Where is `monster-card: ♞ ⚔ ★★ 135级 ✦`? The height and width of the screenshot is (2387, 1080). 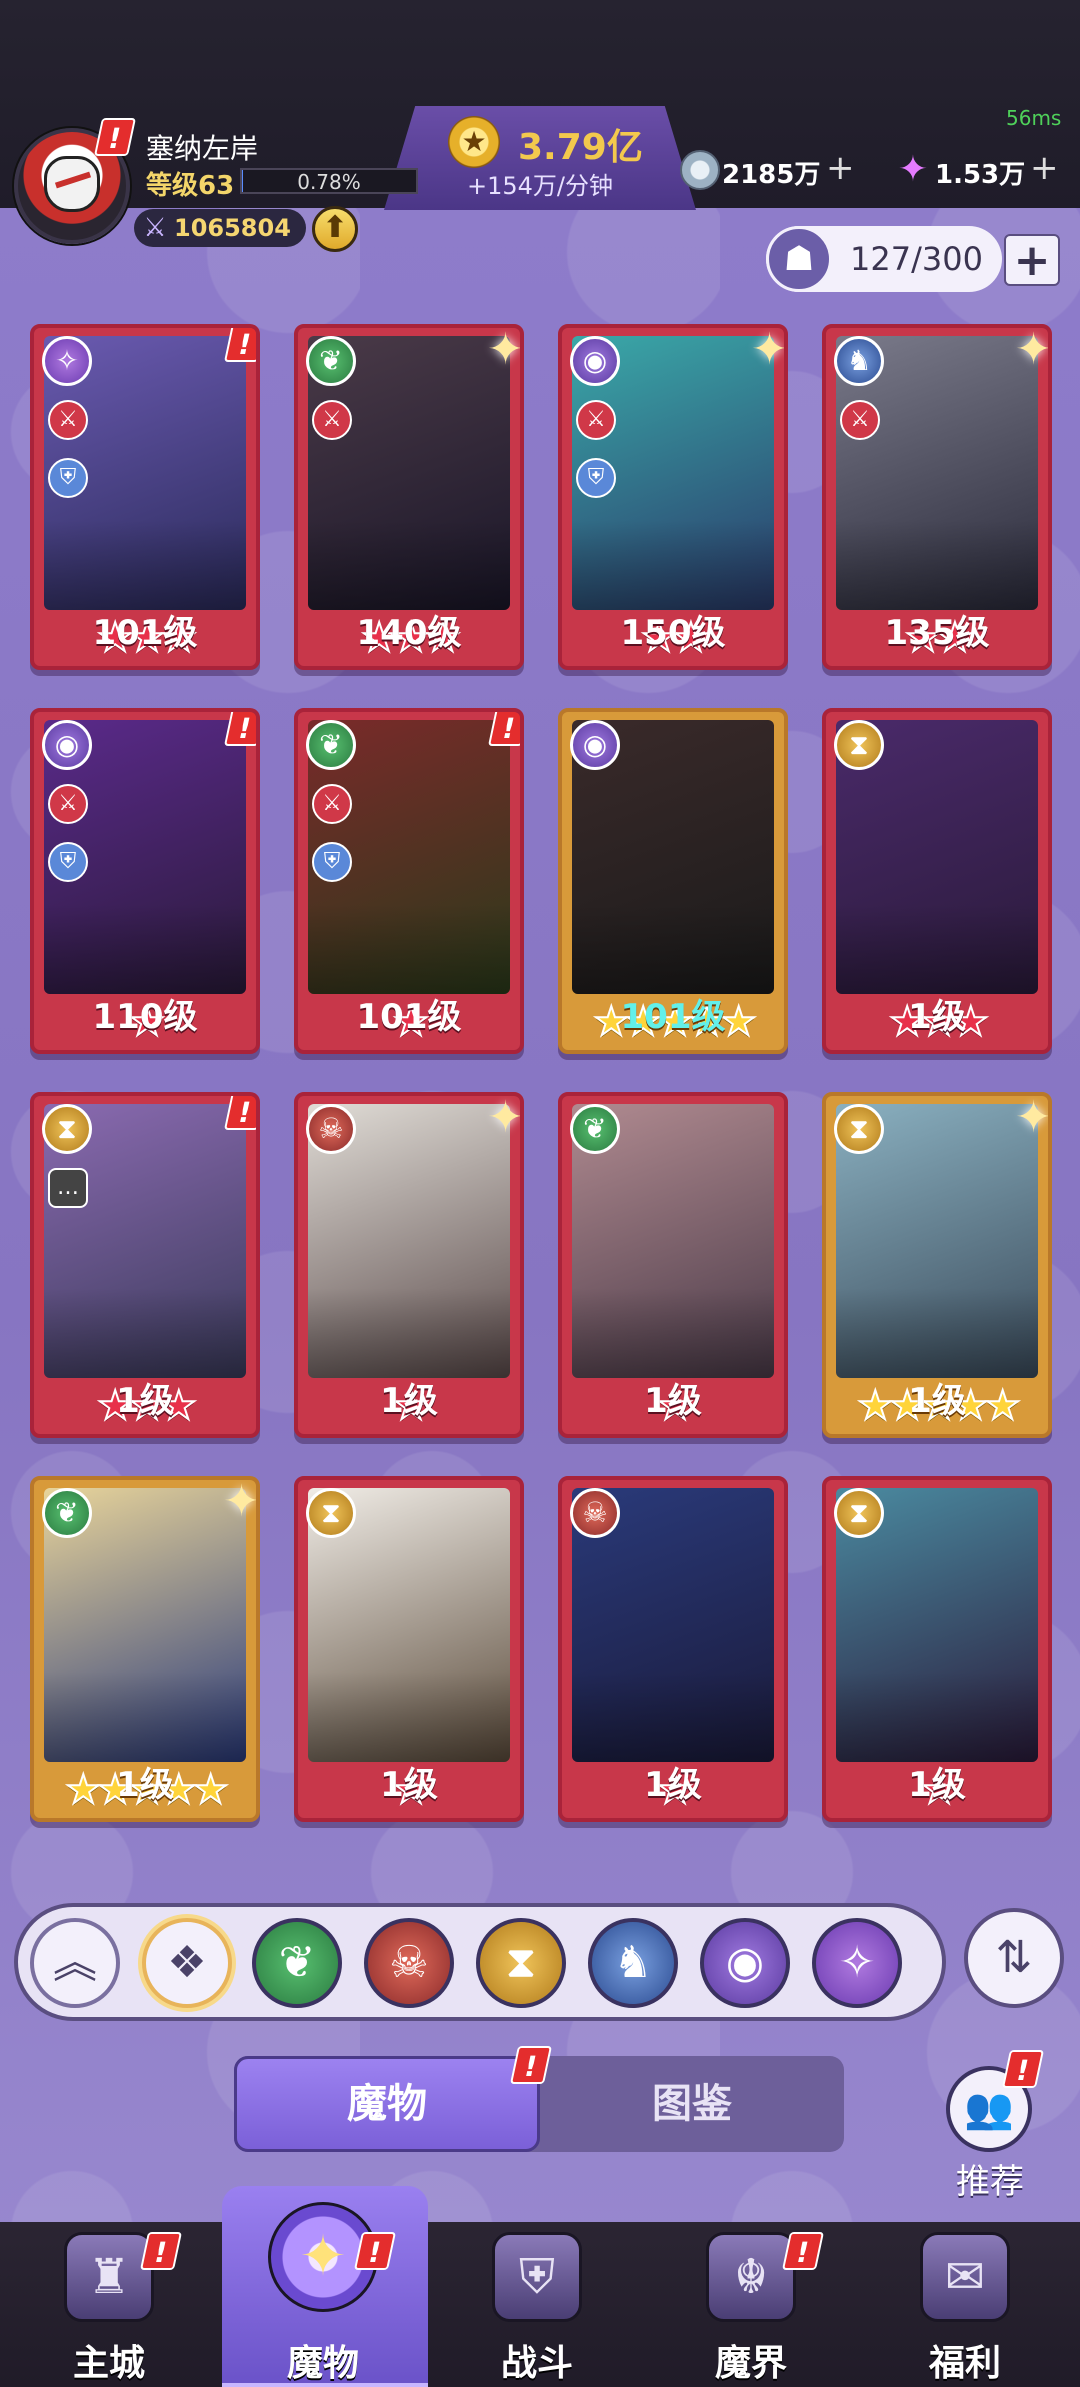
monster-card: ♞ ⚔ ★★ 135级 ✦ is located at coordinates (937, 497).